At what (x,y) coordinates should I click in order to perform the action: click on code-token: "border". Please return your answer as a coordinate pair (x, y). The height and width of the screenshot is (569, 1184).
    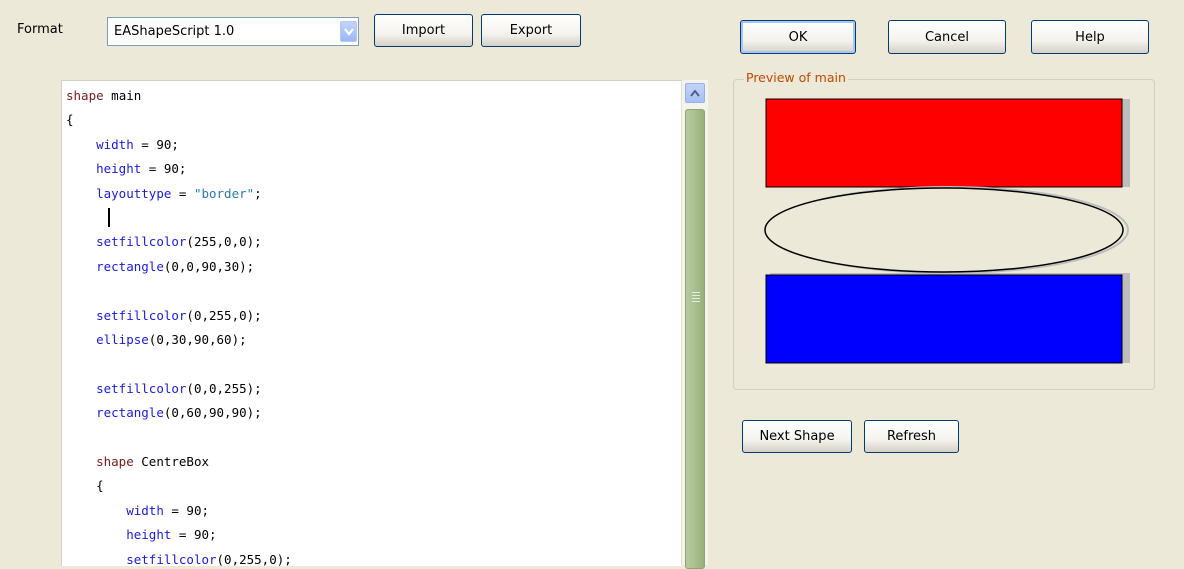
    Looking at the image, I should click on (224, 193).